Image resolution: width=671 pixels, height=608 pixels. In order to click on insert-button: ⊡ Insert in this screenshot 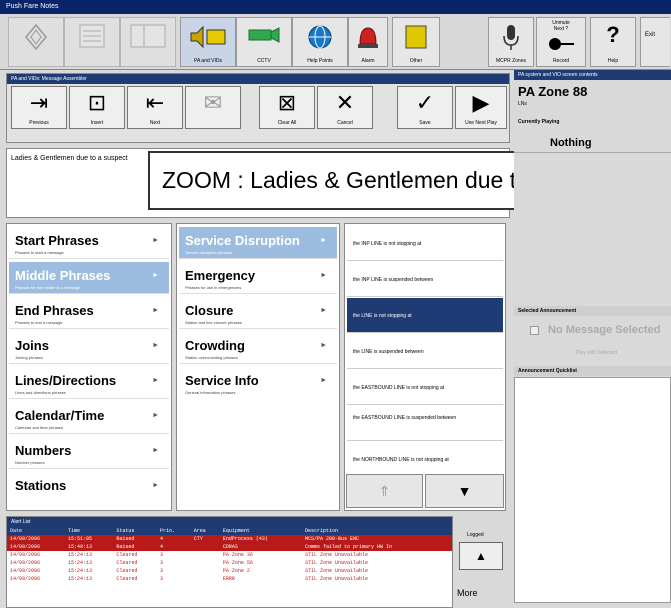, I will do `click(97, 107)`.